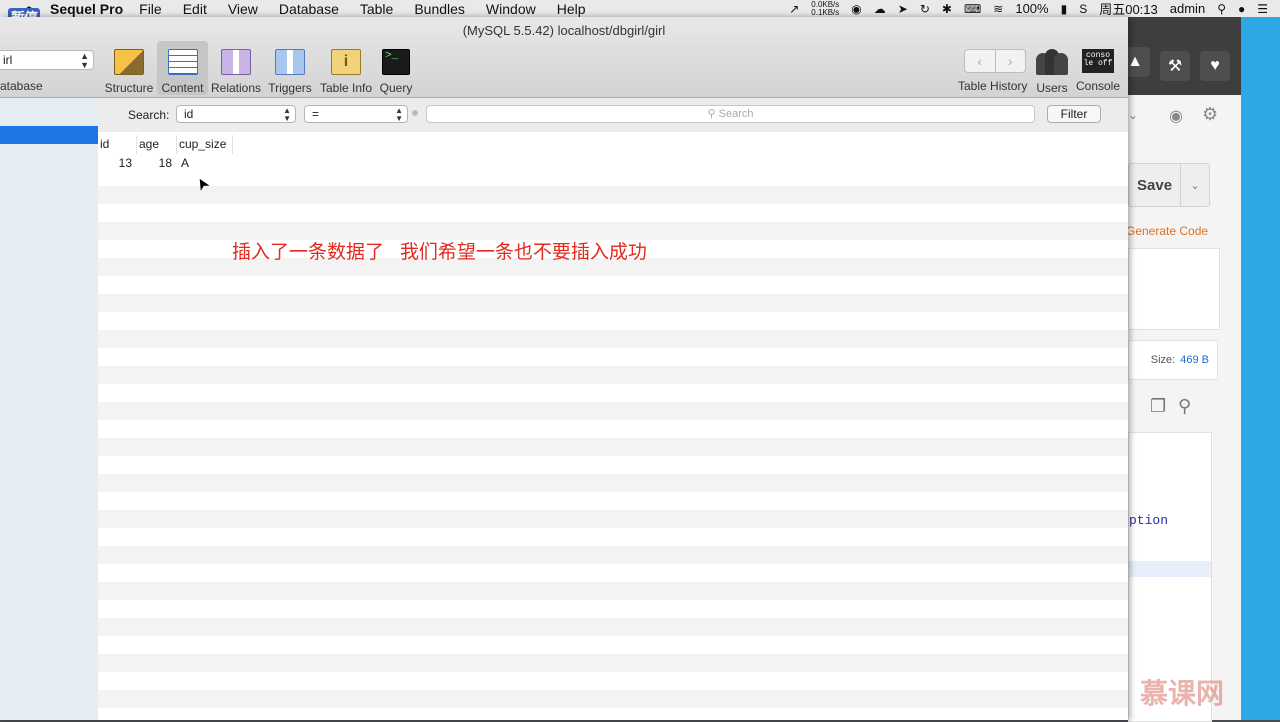 The width and height of the screenshot is (1280, 722). I want to click on status-icon-1: ◉, so click(856, 9).